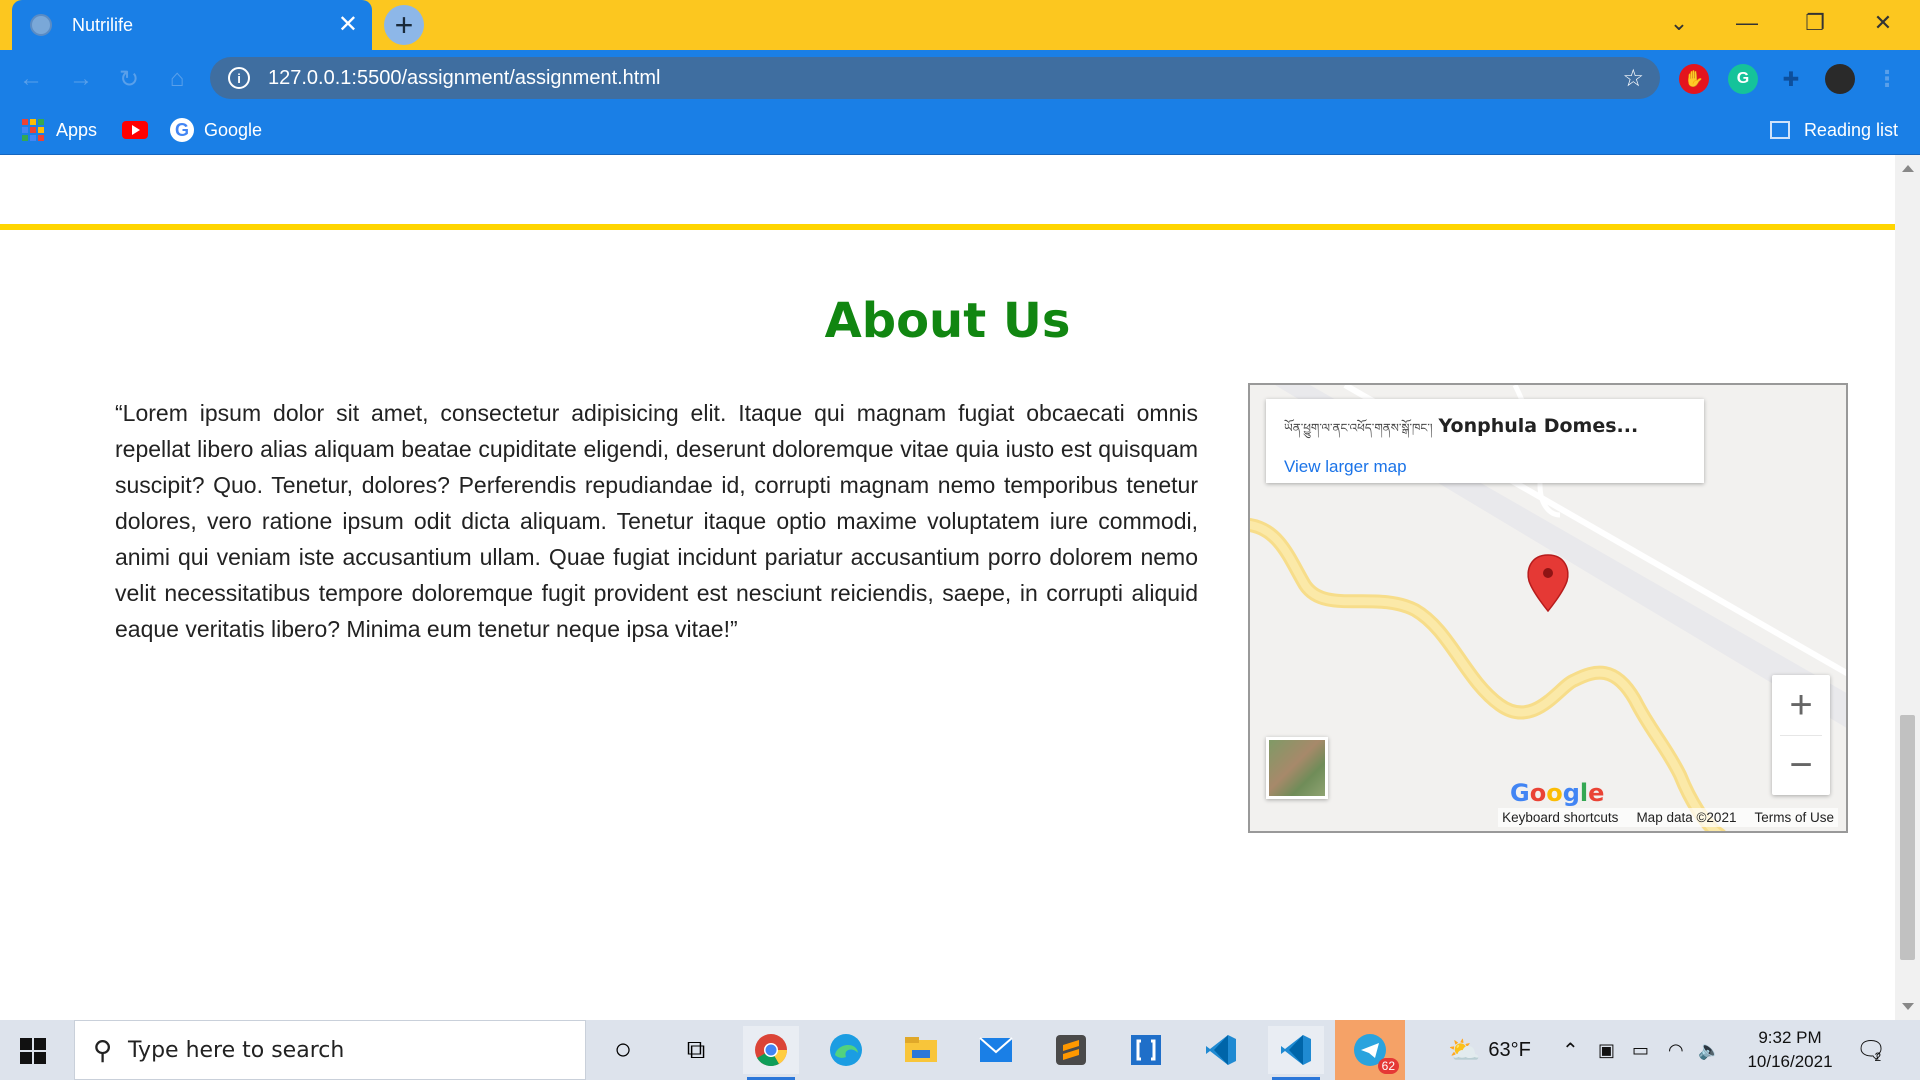 This screenshot has height=1080, width=1920. What do you see at coordinates (348, 25) in the screenshot?
I see `tab-close-button: ✕` at bounding box center [348, 25].